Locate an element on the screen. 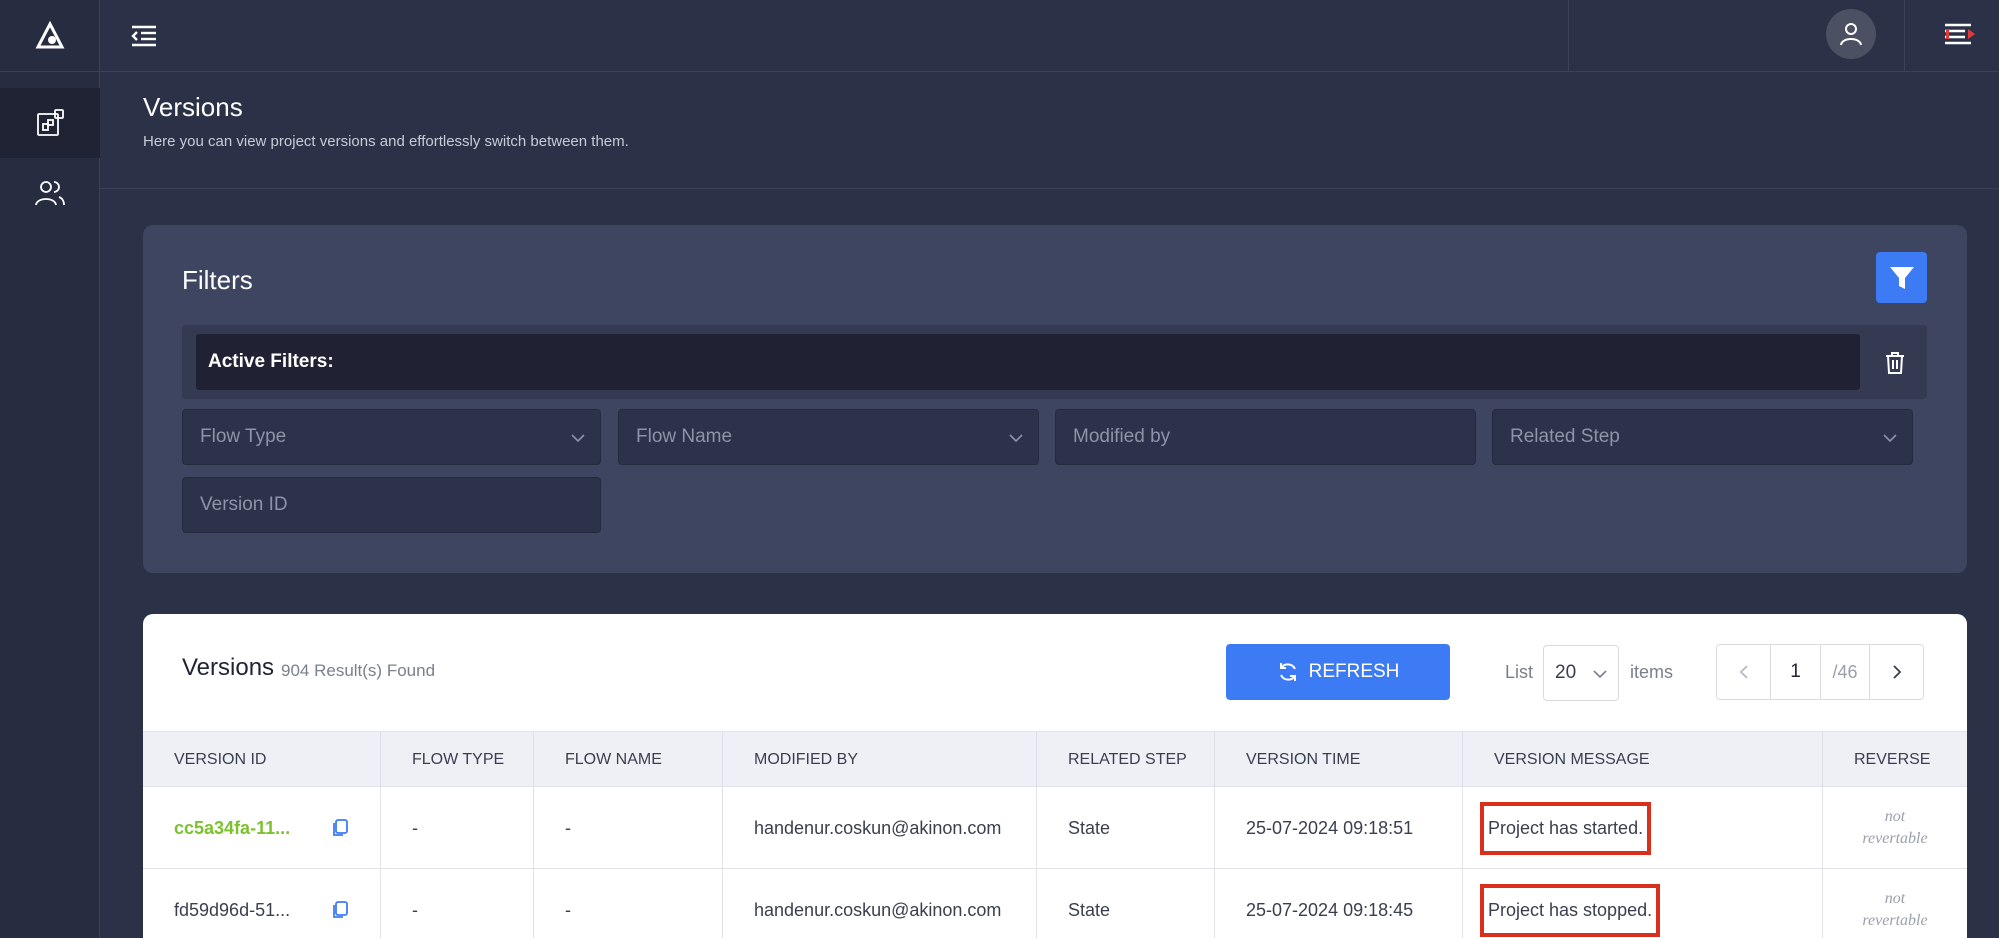 This screenshot has height=938, width=1999. items-label: items is located at coordinates (1652, 672).